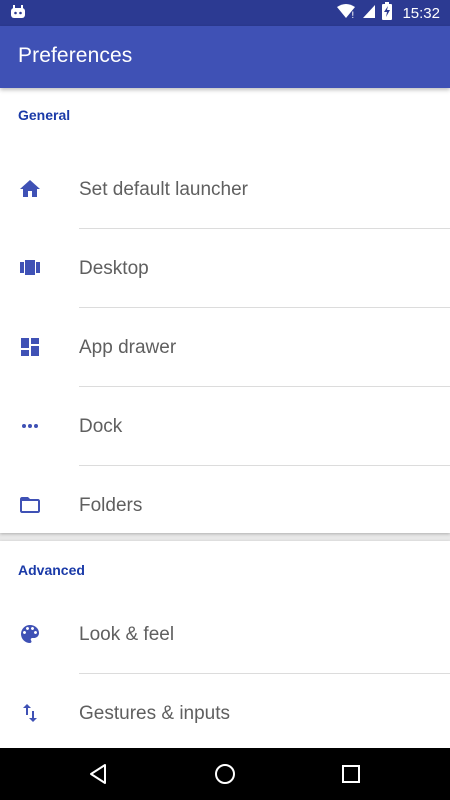 The width and height of the screenshot is (450, 800). I want to click on folder-icon, so click(30, 505).